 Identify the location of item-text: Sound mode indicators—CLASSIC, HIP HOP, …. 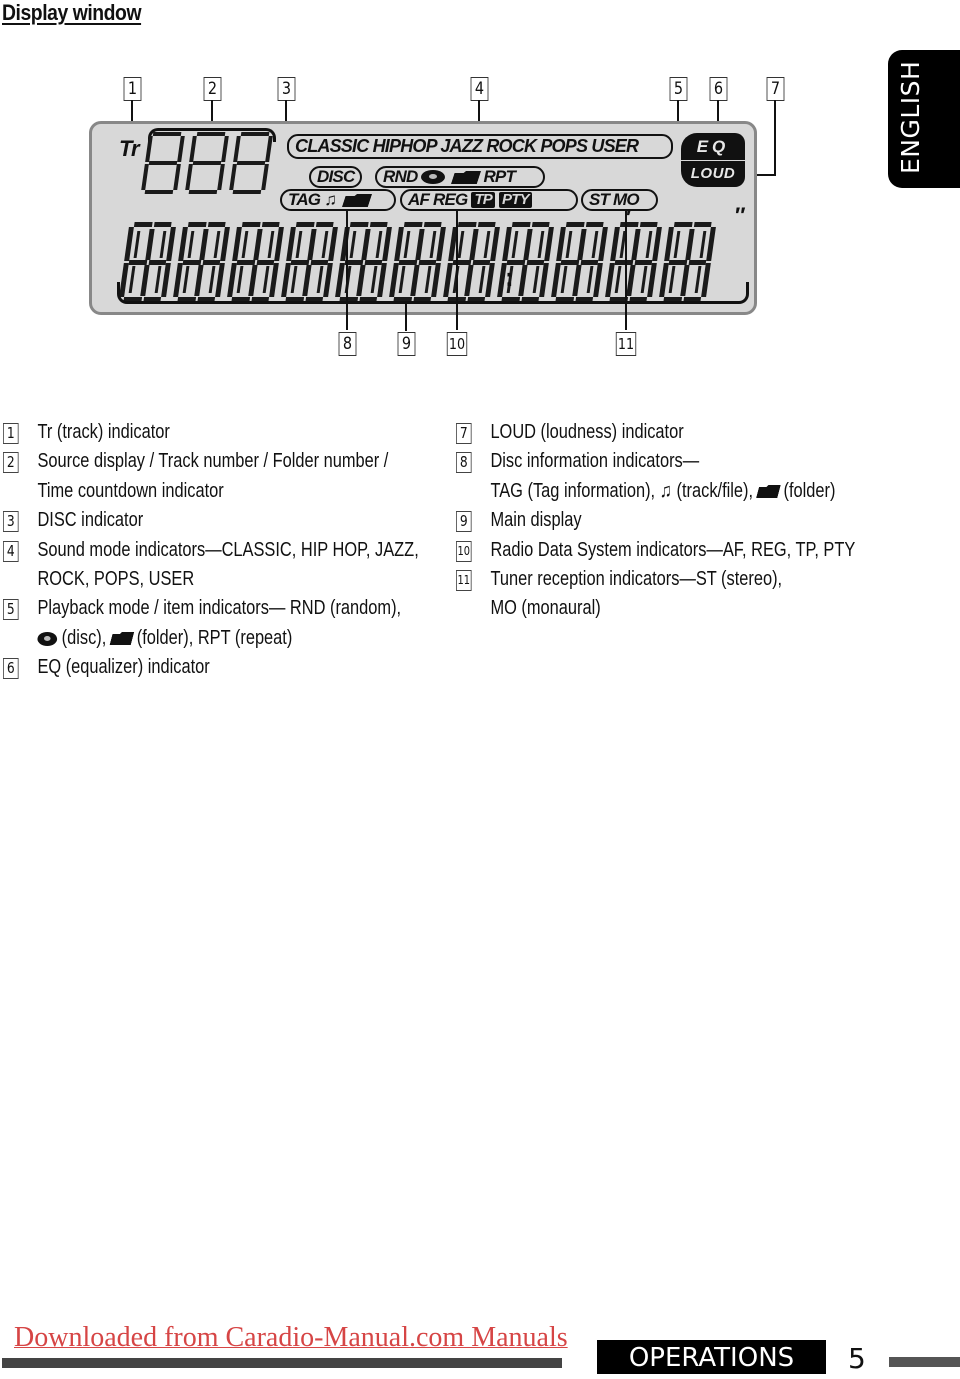
(228, 549).